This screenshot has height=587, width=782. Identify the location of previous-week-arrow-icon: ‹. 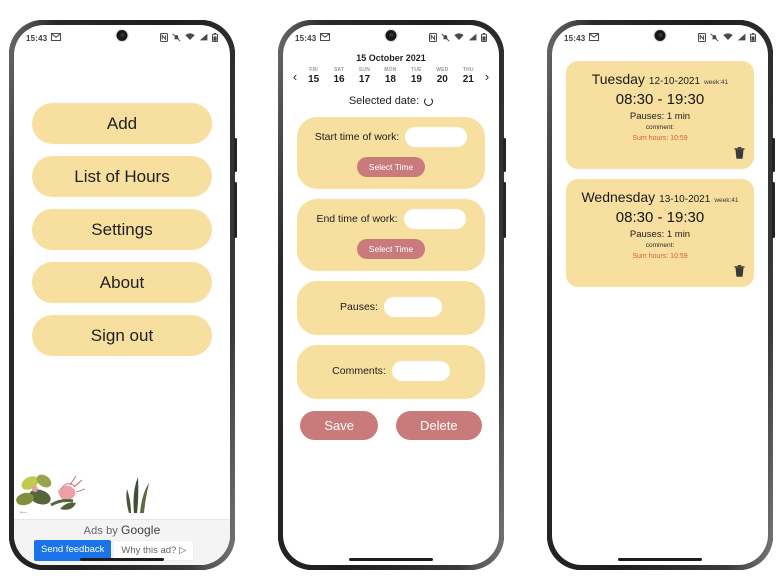
(295, 76).